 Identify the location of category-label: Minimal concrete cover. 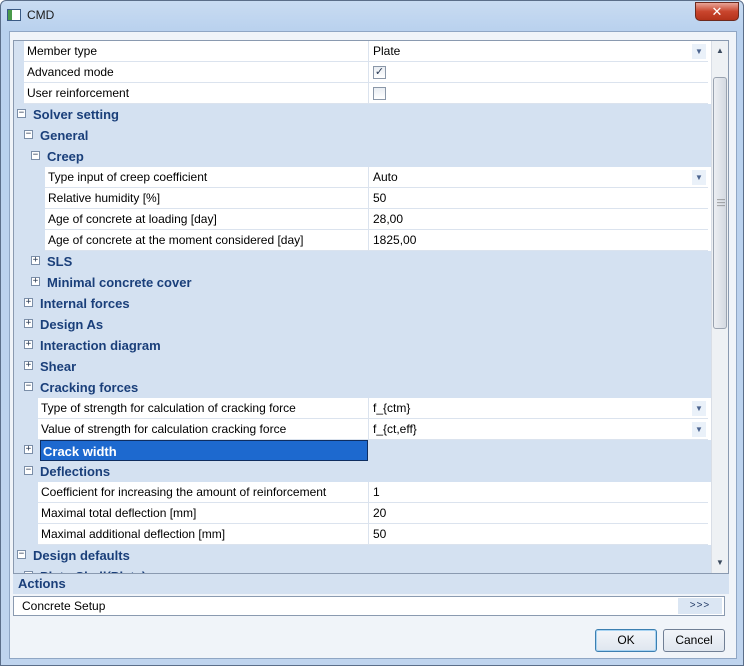
(119, 282).